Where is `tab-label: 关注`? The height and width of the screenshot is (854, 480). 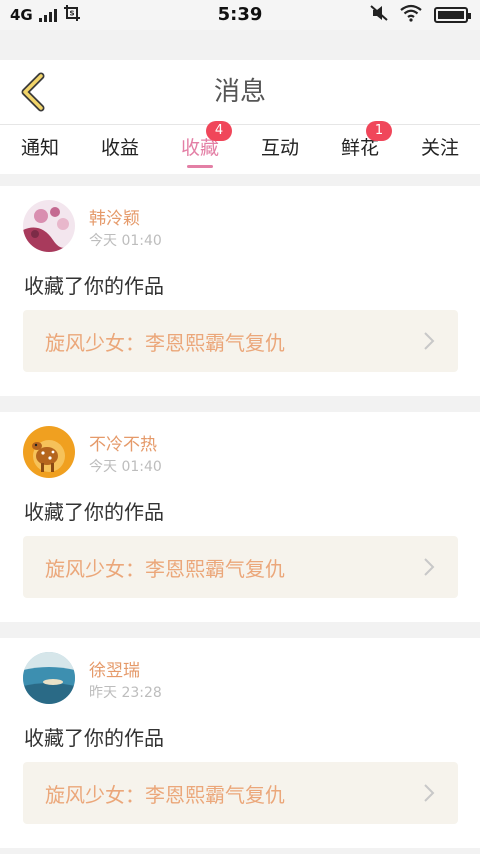 tab-label: 关注 is located at coordinates (439, 148).